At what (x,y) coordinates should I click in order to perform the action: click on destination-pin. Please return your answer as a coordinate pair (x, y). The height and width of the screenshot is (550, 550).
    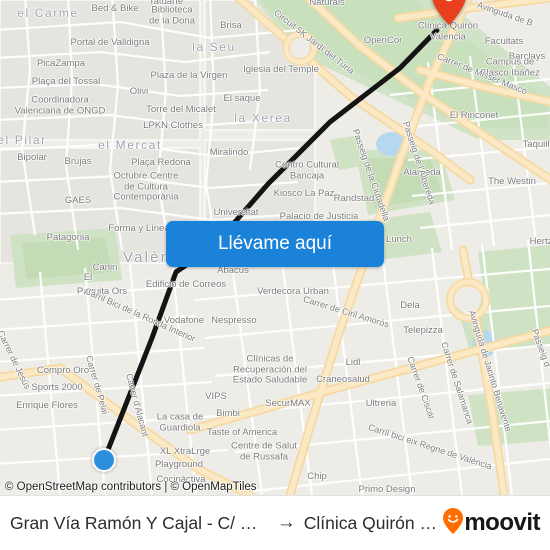
    Looking at the image, I should click on (449, 15).